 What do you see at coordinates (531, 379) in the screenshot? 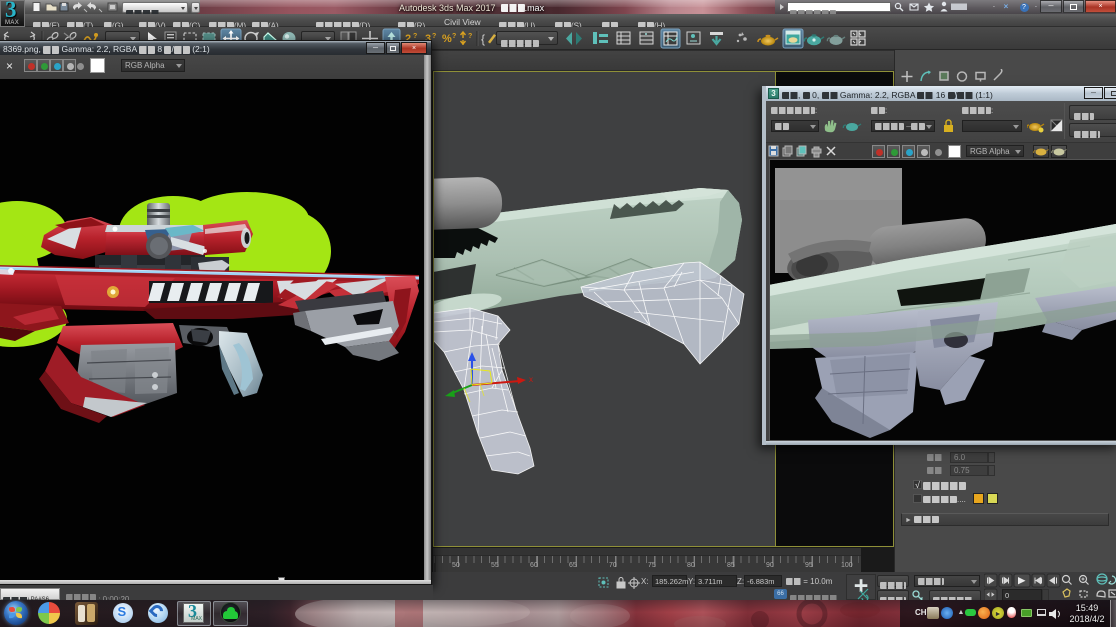
I see `svg-text: x` at bounding box center [531, 379].